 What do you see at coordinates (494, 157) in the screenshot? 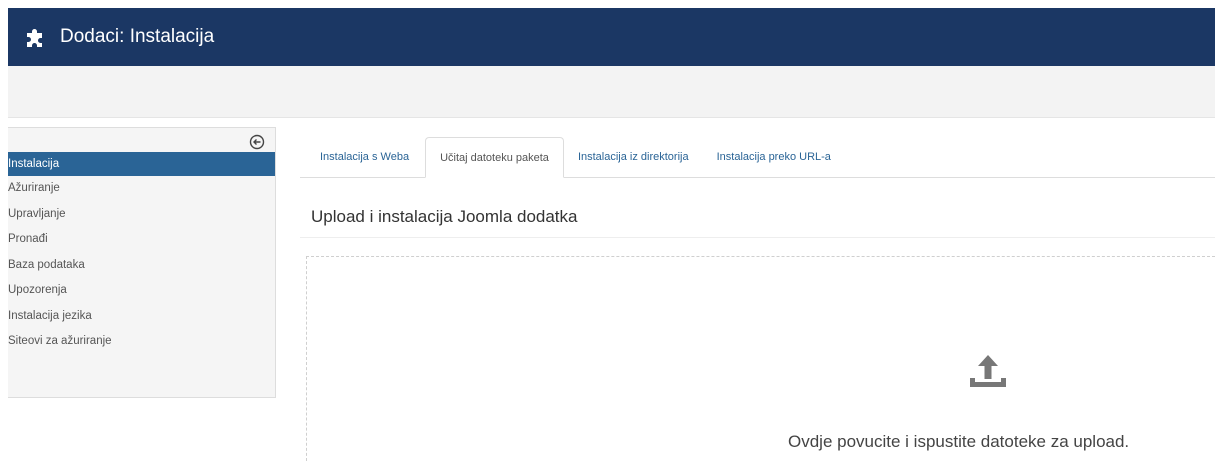
I see `tab-upload-package: Učitaj datoteku paketa` at bounding box center [494, 157].